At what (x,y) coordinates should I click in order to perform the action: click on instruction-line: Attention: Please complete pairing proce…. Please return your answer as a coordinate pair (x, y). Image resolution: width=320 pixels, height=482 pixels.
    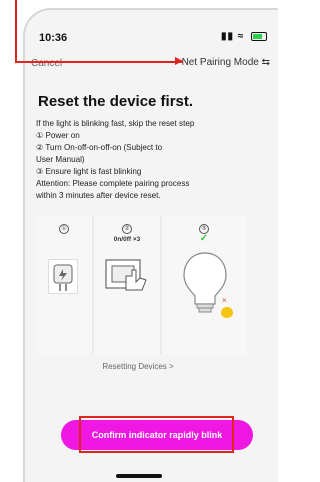
    Looking at the image, I should click on (113, 183).